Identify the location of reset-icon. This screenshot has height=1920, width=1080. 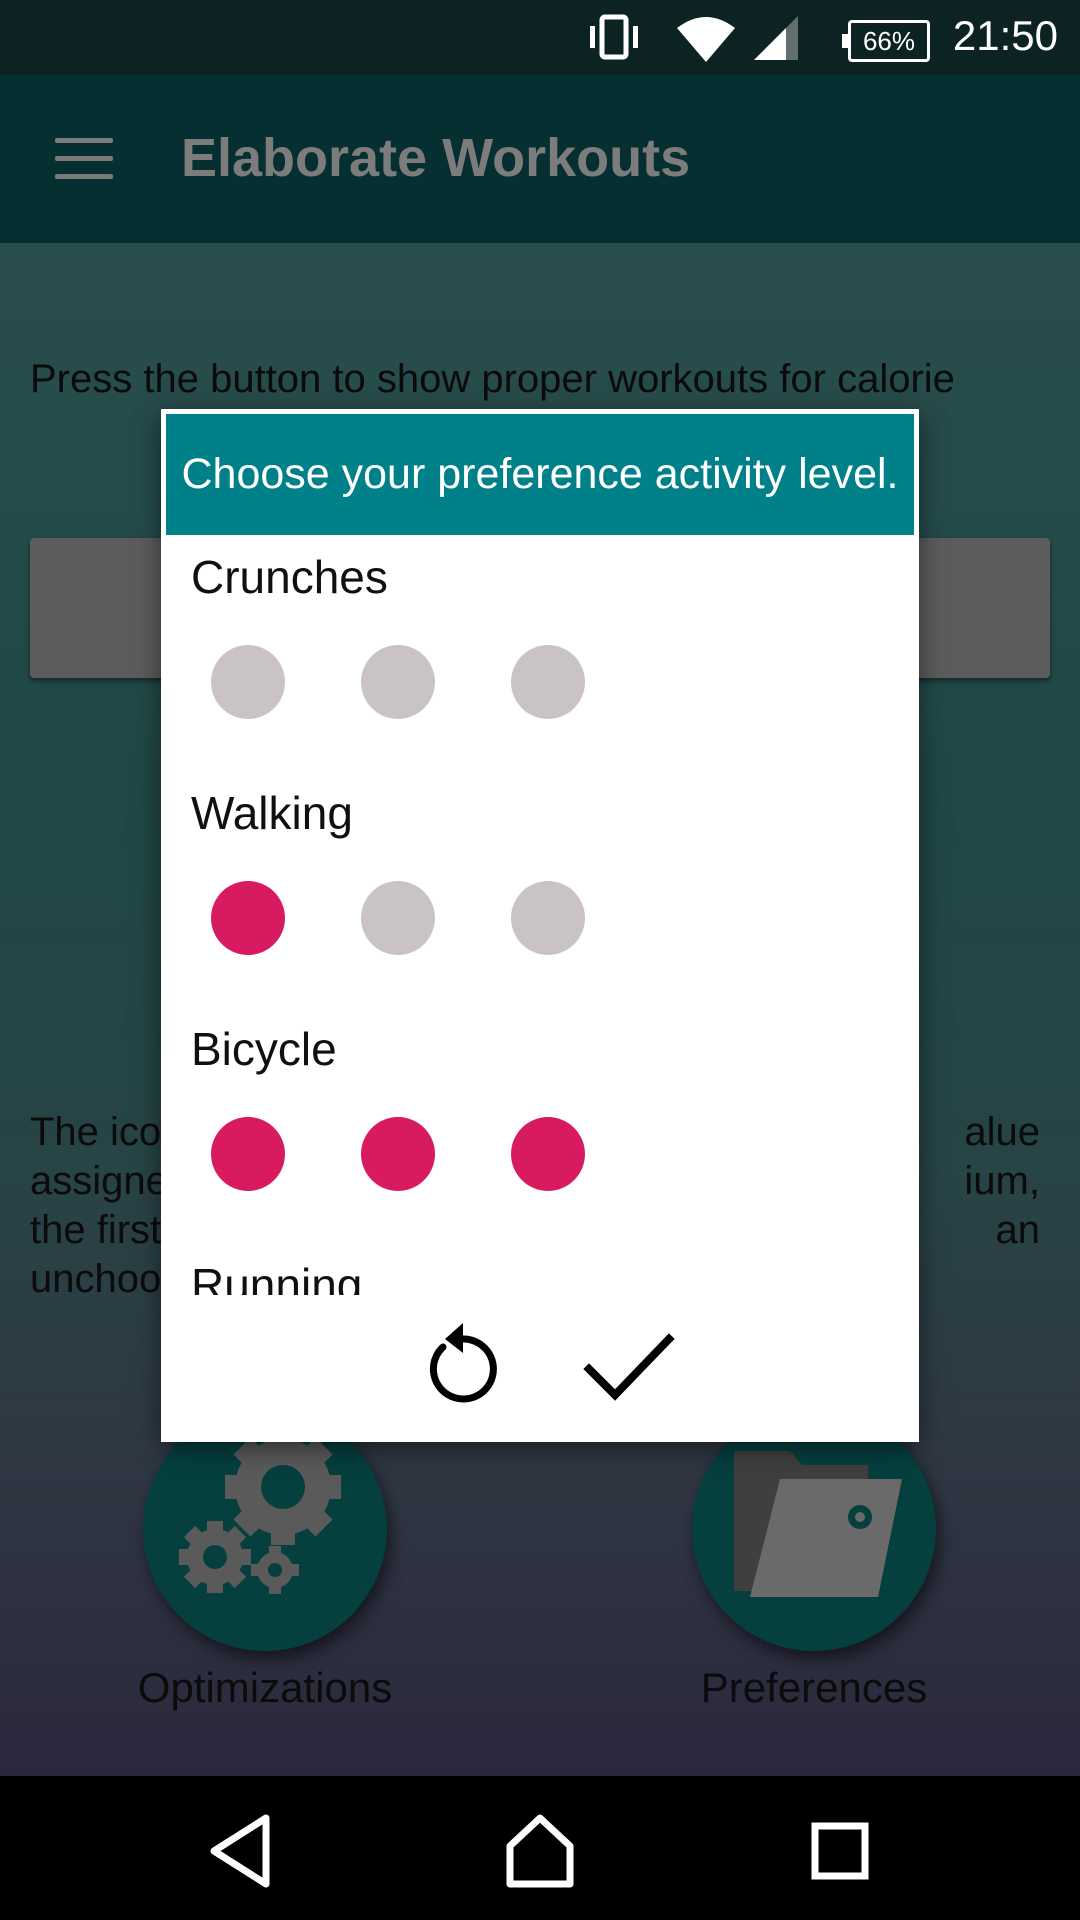
(463, 1363).